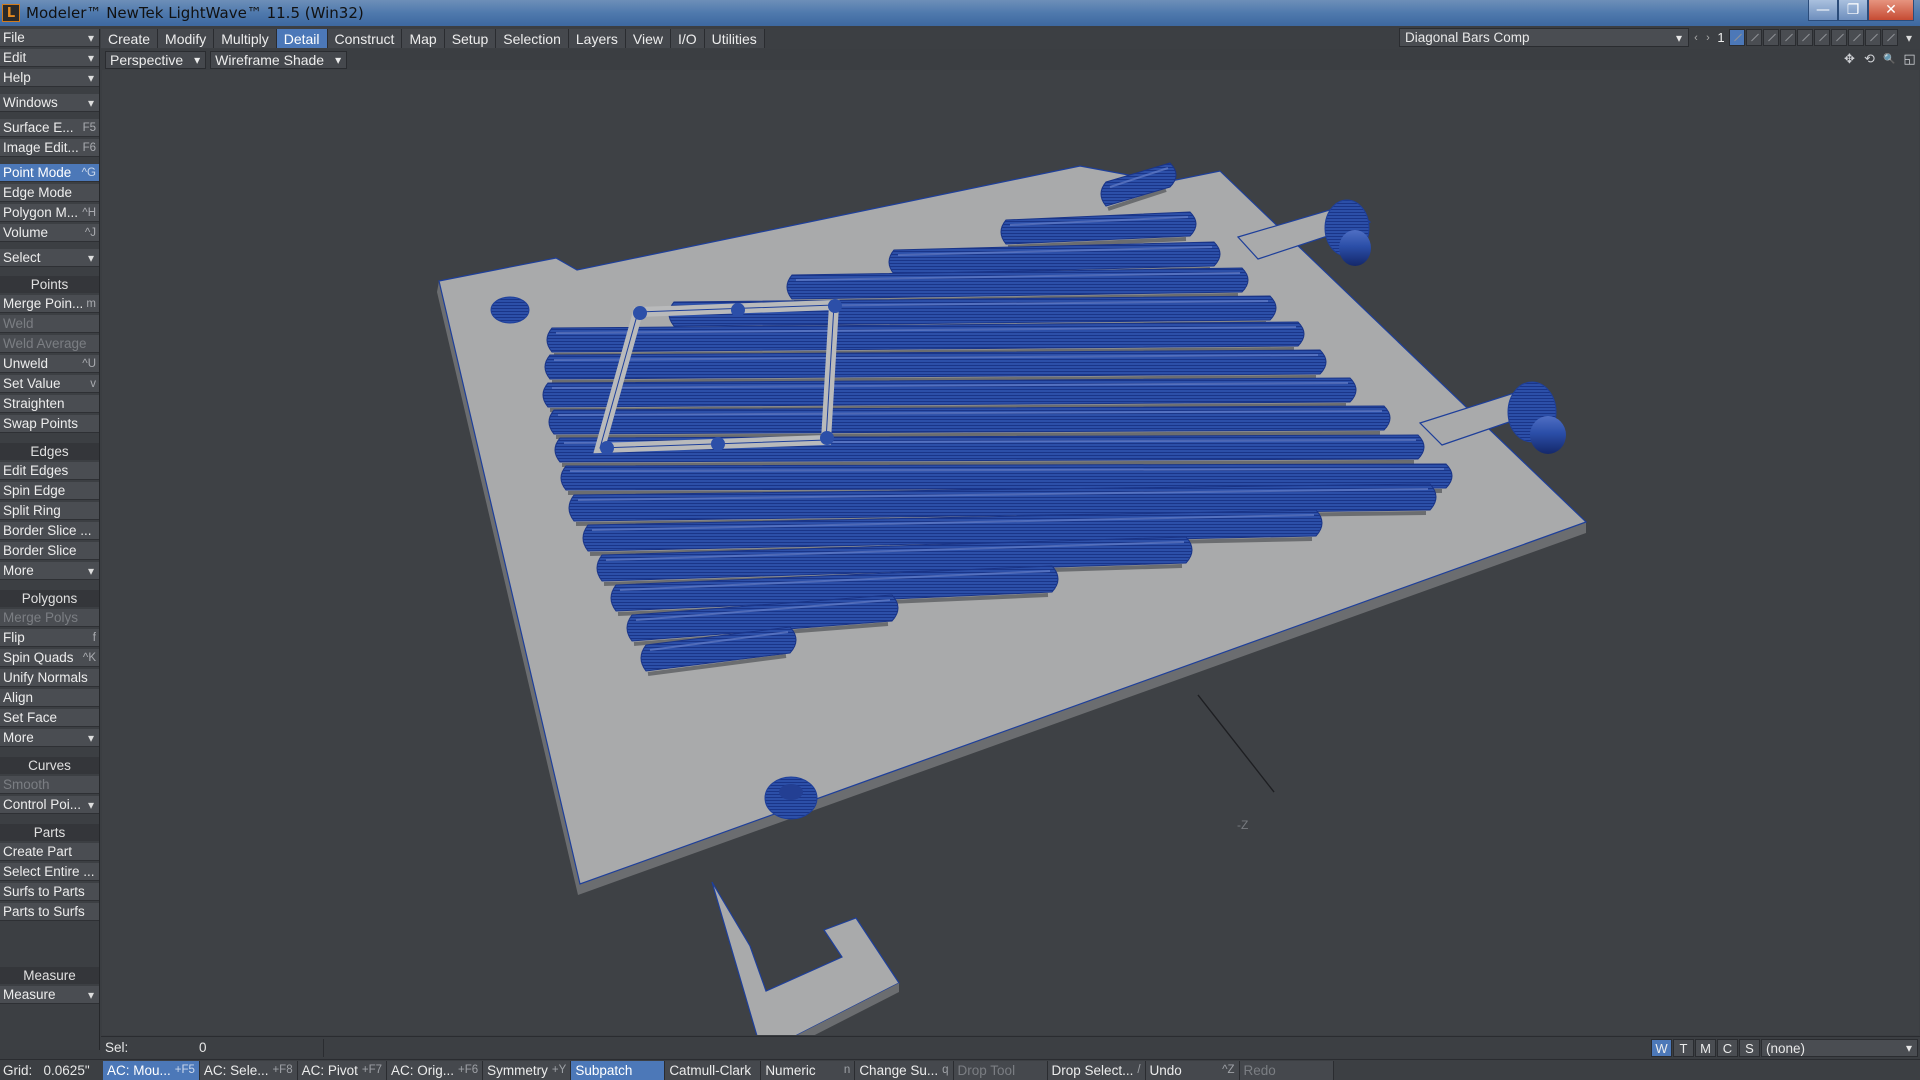 This screenshot has height=1080, width=1920. Describe the element at coordinates (49, 471) in the screenshot. I see `edit-edges-button: Edit Edges` at that location.